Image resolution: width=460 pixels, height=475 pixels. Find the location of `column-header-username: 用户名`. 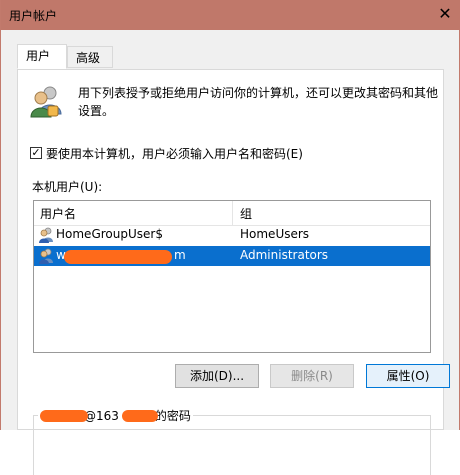

column-header-username: 用户名 is located at coordinates (58, 213).